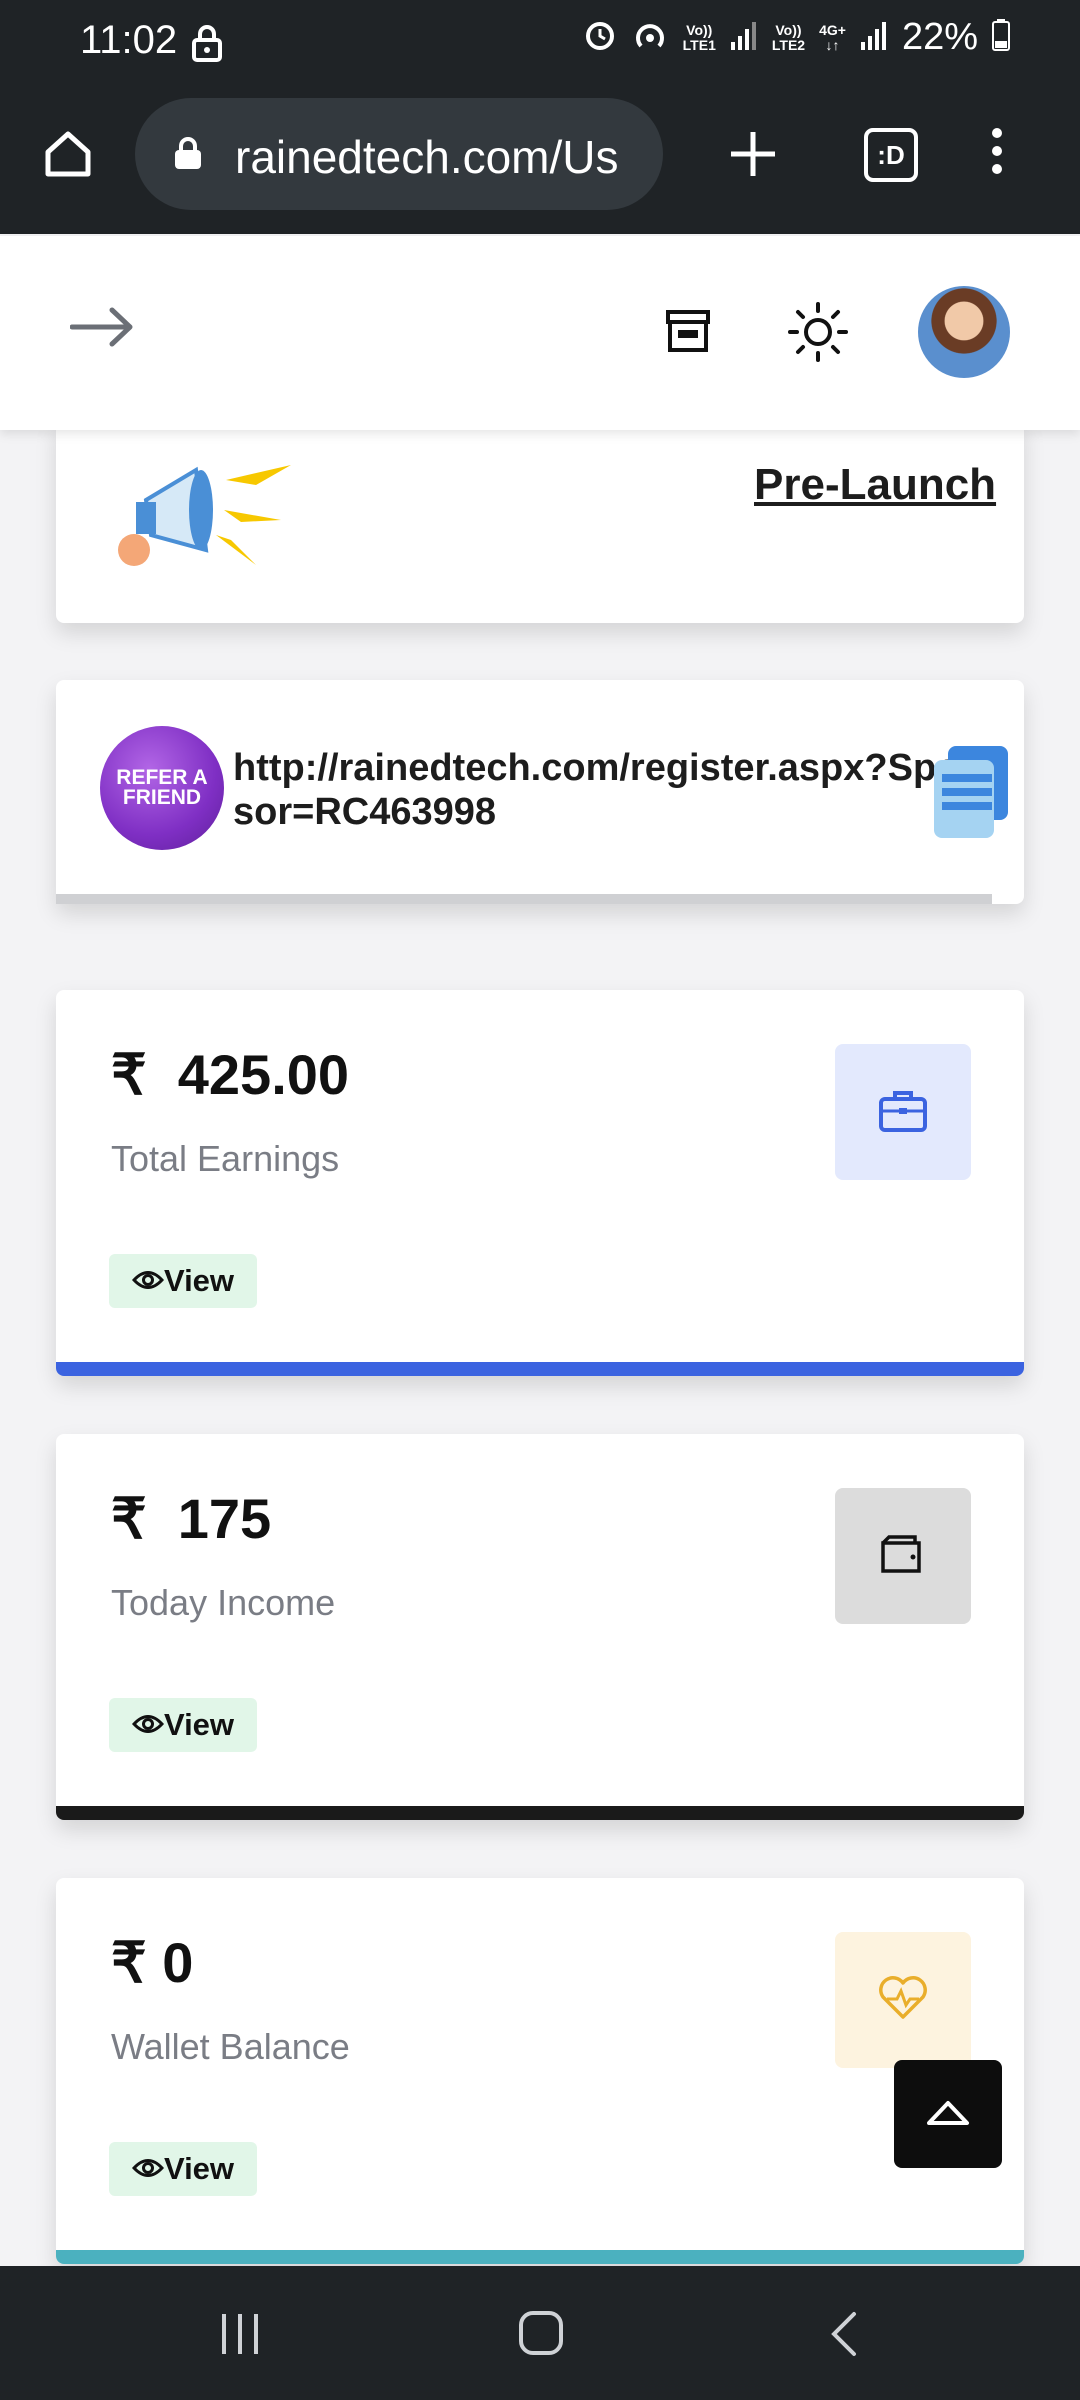 This screenshot has width=1080, height=2400. I want to click on scroll-to-top-button, so click(948, 2114).